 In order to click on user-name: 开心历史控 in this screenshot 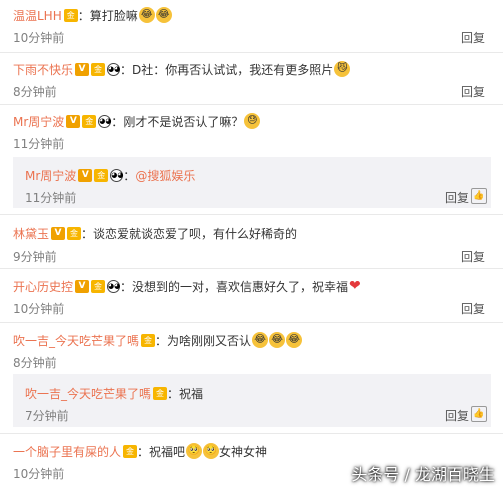, I will do `click(43, 286)`.